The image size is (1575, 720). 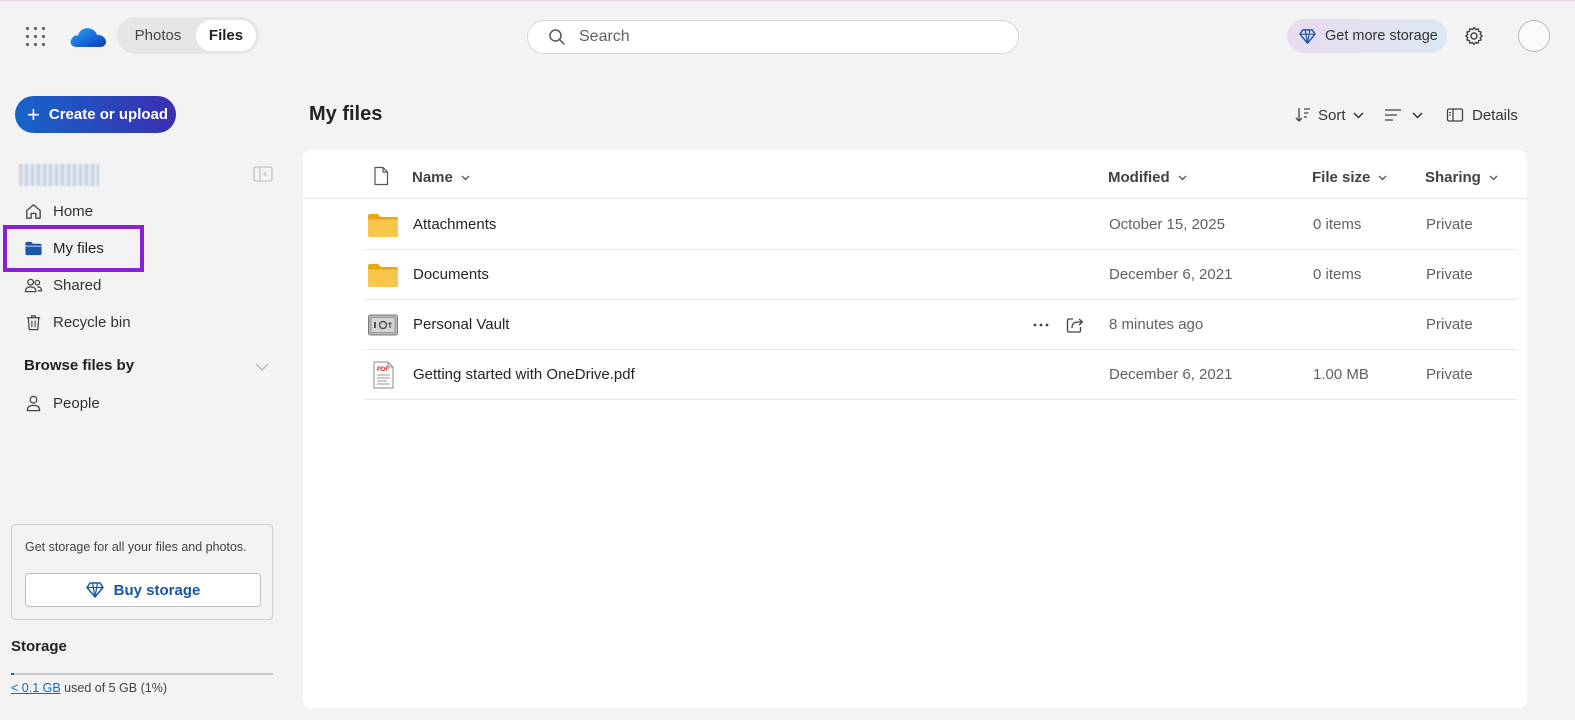 What do you see at coordinates (59, 175) in the screenshot?
I see `account-name-redacted` at bounding box center [59, 175].